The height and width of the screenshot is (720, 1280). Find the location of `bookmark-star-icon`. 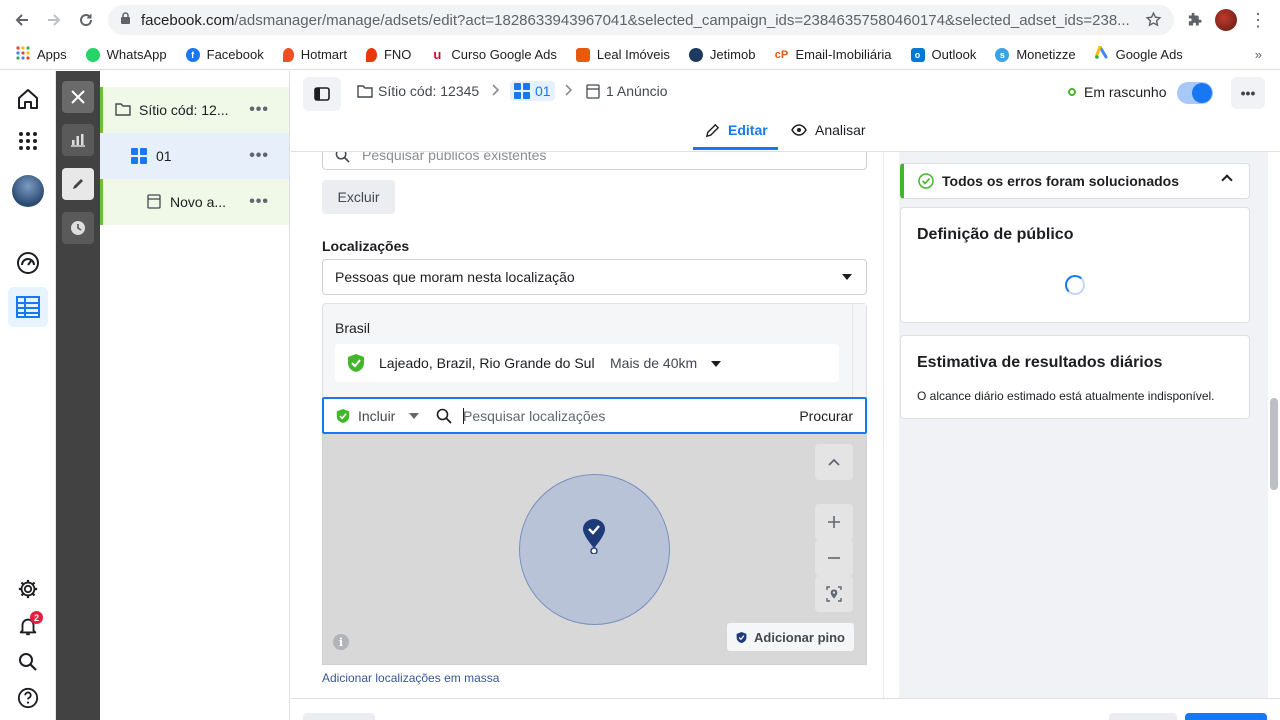

bookmark-star-icon is located at coordinates (1153, 21).